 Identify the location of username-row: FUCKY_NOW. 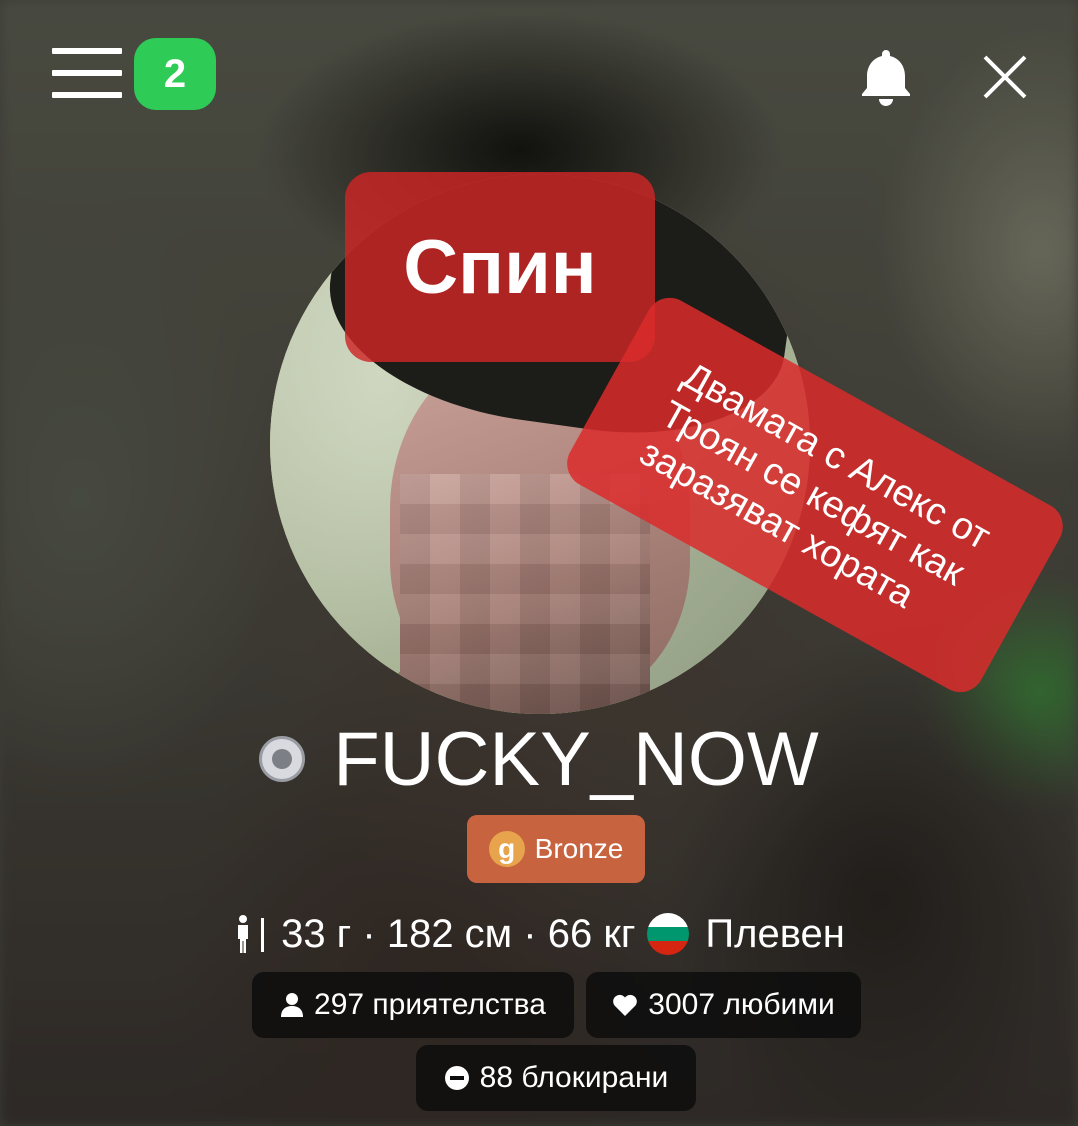
(539, 759).